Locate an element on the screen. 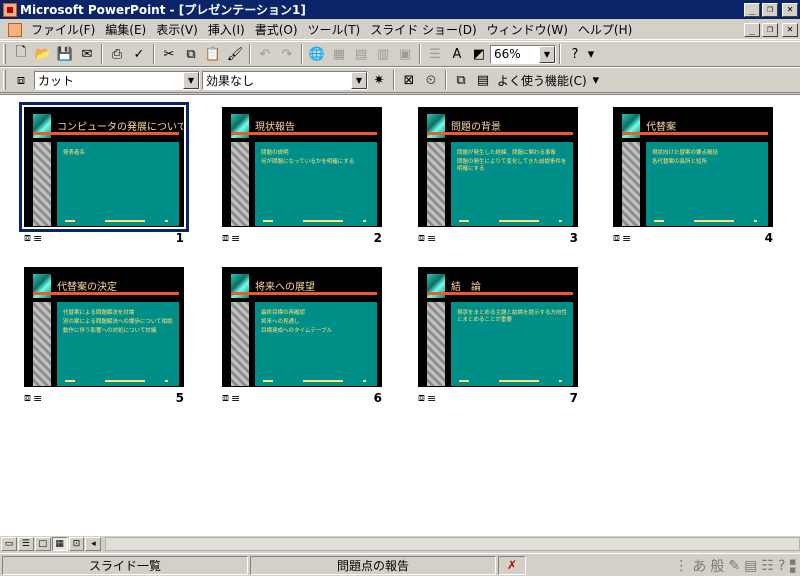 The image size is (800, 576). doc-restore-button: ❐ is located at coordinates (770, 29).